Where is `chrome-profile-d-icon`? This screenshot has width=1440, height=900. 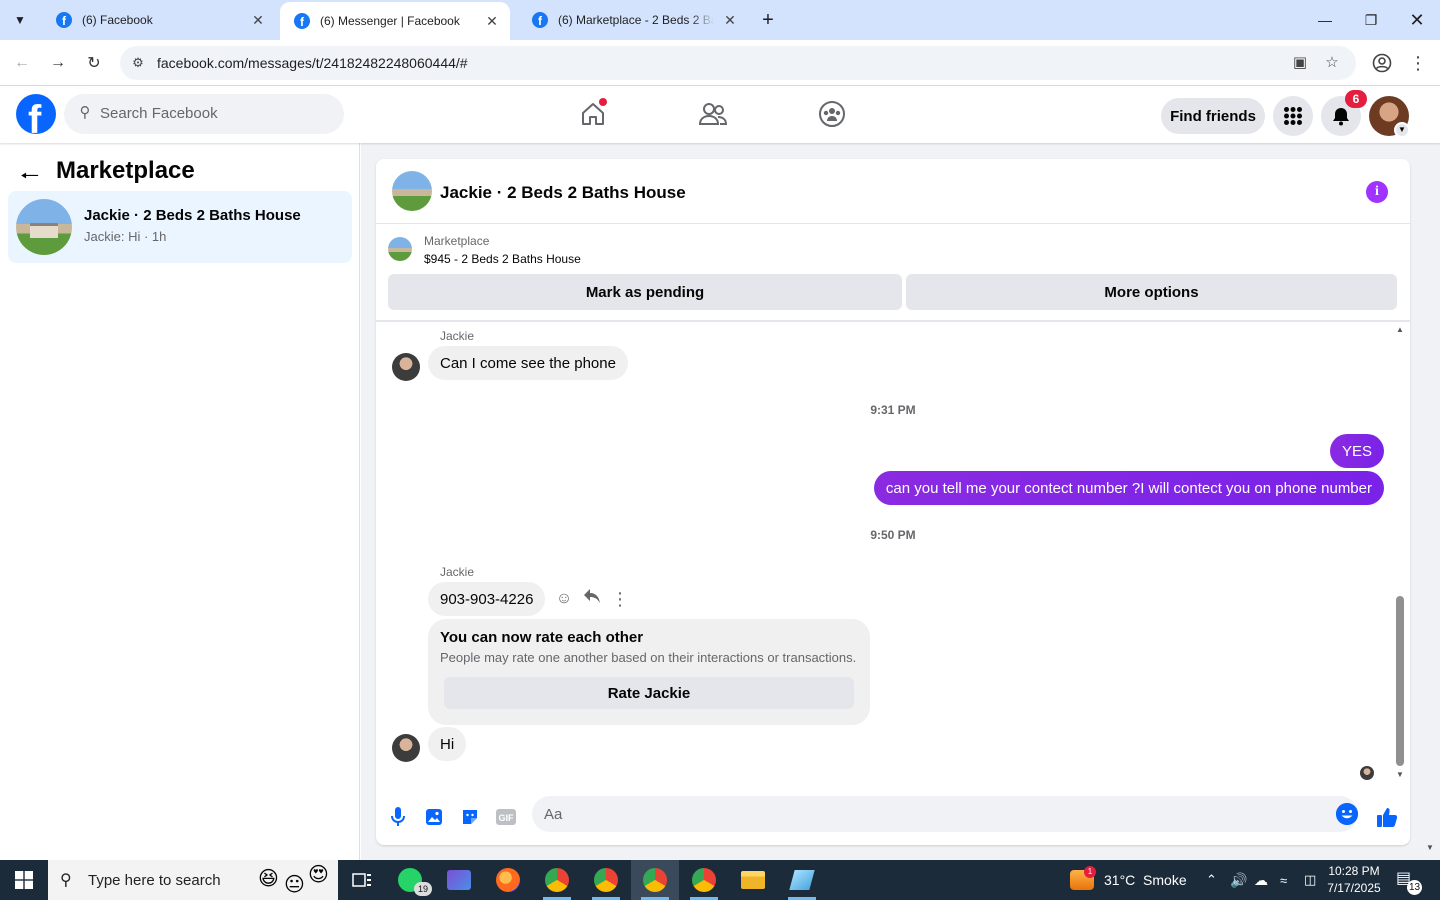 chrome-profile-d-icon is located at coordinates (557, 880).